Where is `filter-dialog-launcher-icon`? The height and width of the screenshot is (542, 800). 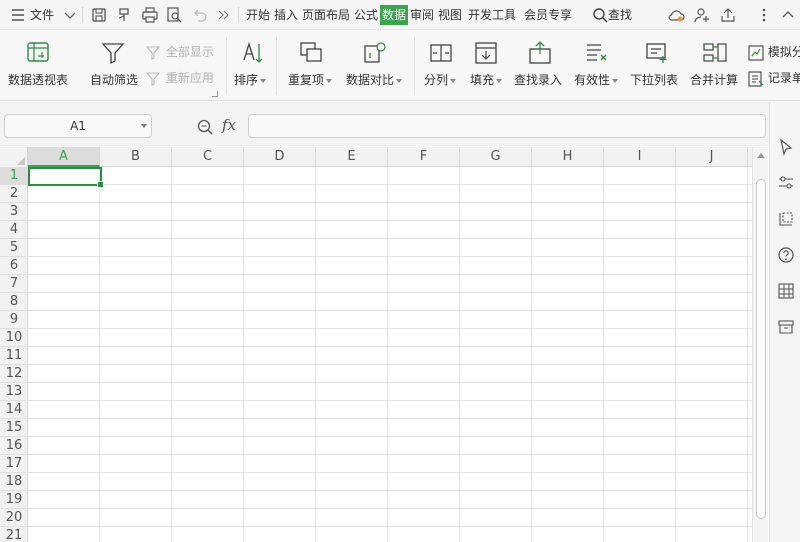
filter-dialog-launcher-icon is located at coordinates (215, 94).